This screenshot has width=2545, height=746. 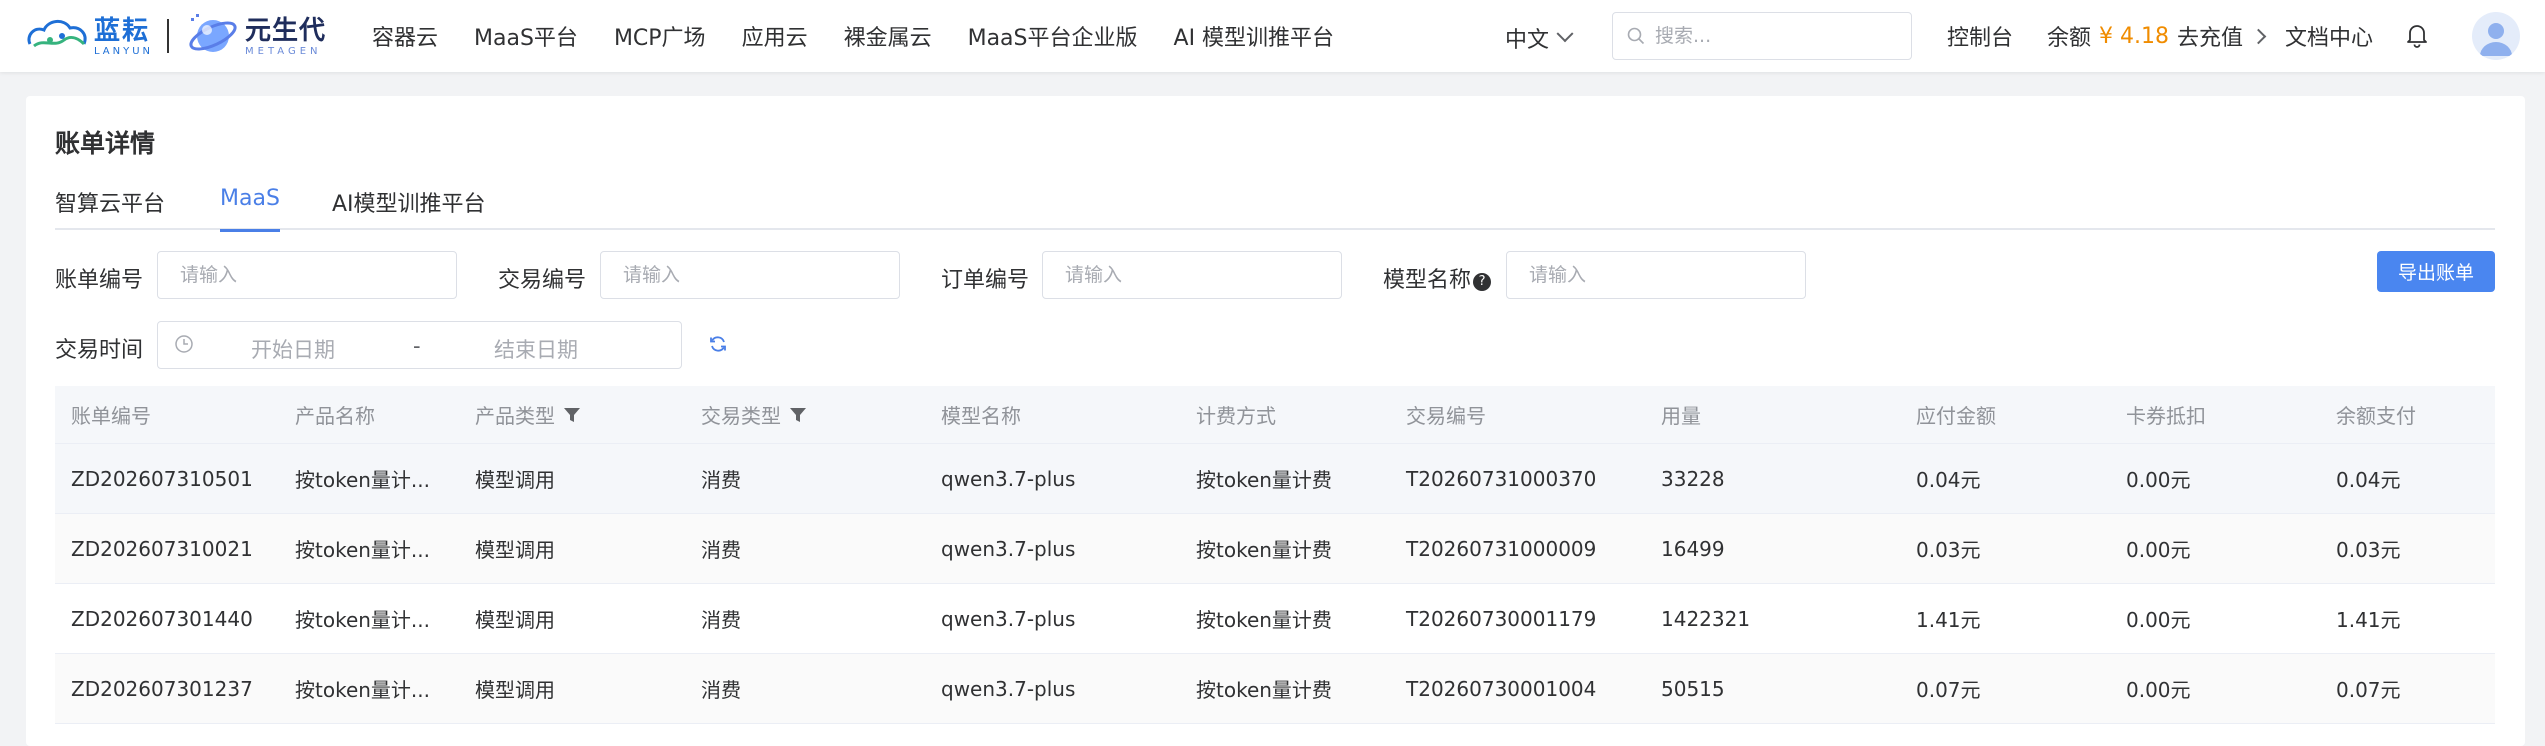 What do you see at coordinates (2368, 550) in the screenshot?
I see `cell-balance-payment: 0.03元` at bounding box center [2368, 550].